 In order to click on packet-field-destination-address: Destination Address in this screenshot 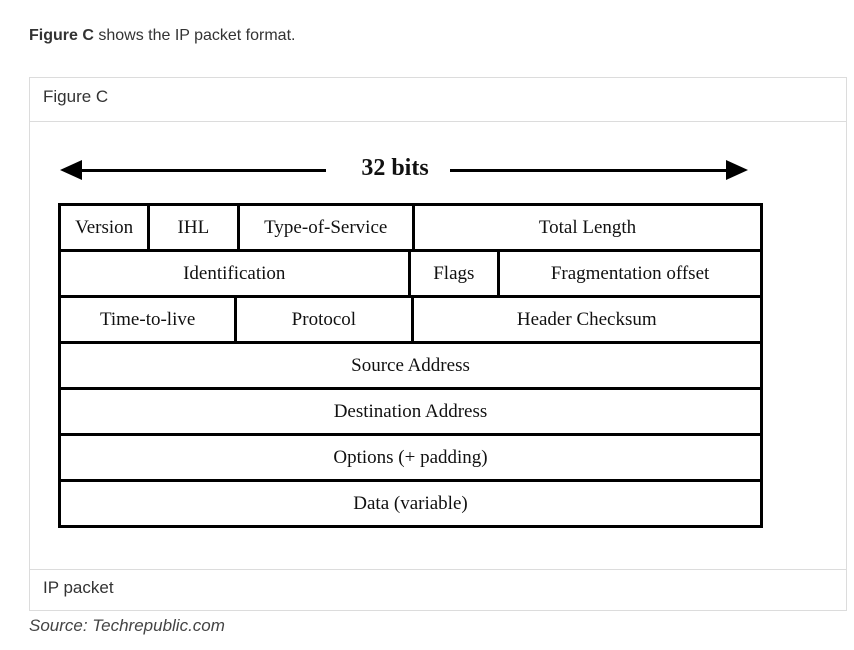, I will do `click(410, 411)`.